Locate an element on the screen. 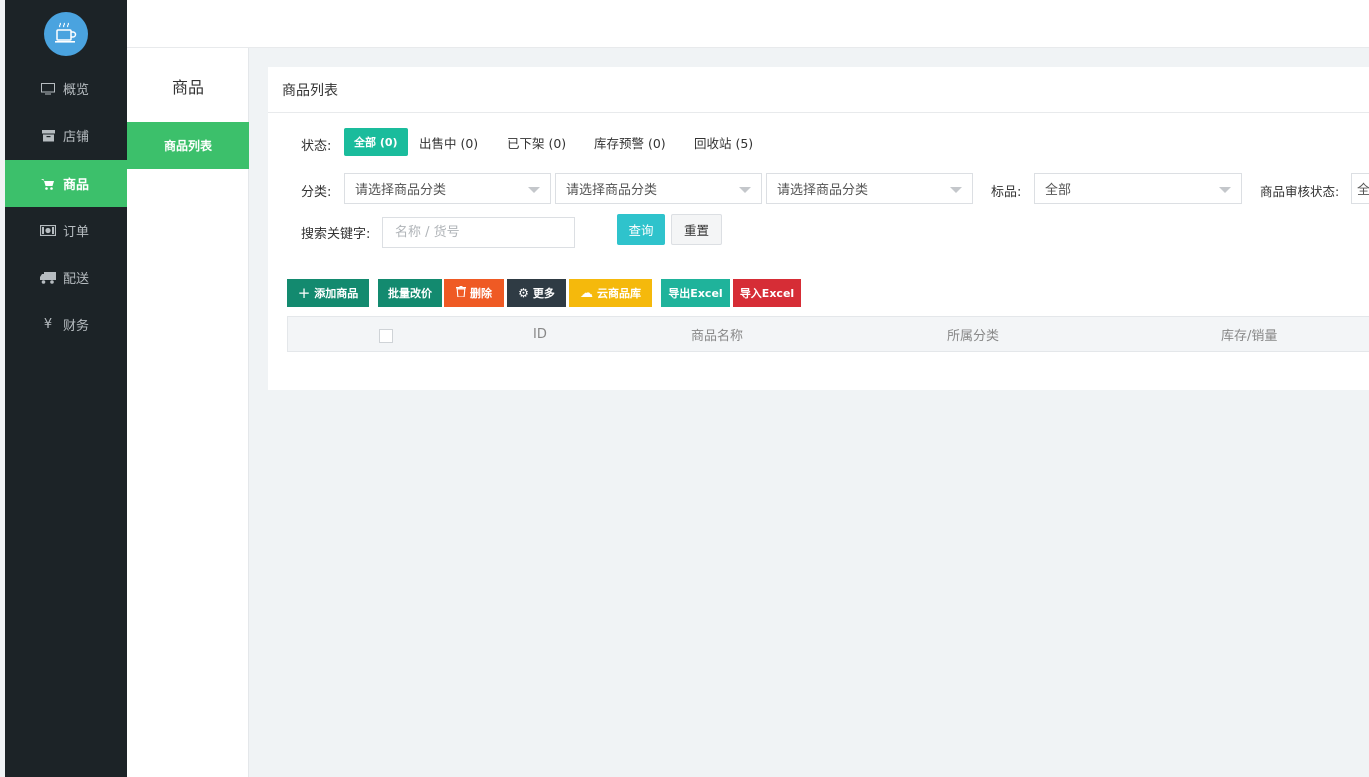 The height and width of the screenshot is (777, 1369). keyword-label: 搜索关键字: is located at coordinates (336, 234).